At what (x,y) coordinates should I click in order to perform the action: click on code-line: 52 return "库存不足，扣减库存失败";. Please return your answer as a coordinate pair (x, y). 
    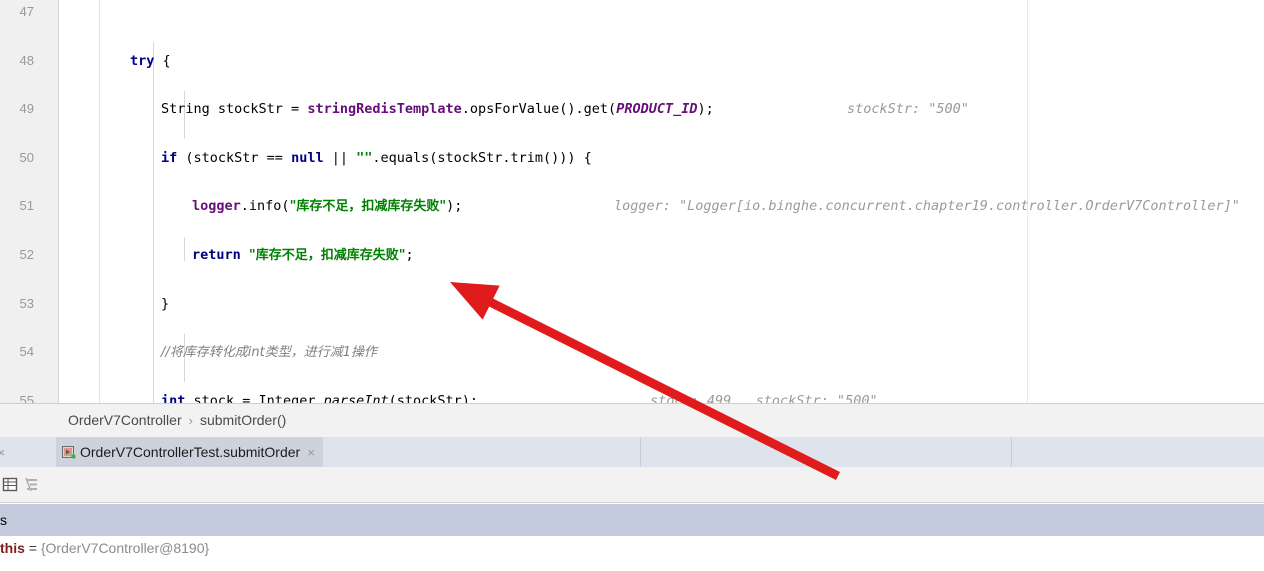
    Looking at the image, I should click on (632, 255).